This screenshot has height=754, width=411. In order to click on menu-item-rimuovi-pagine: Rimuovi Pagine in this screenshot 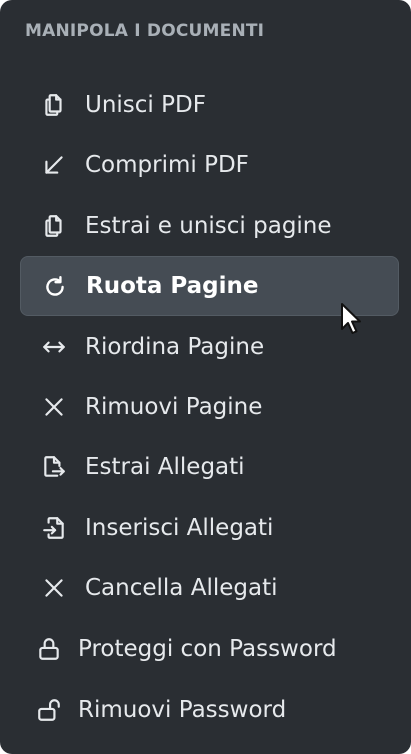, I will do `click(209, 407)`.